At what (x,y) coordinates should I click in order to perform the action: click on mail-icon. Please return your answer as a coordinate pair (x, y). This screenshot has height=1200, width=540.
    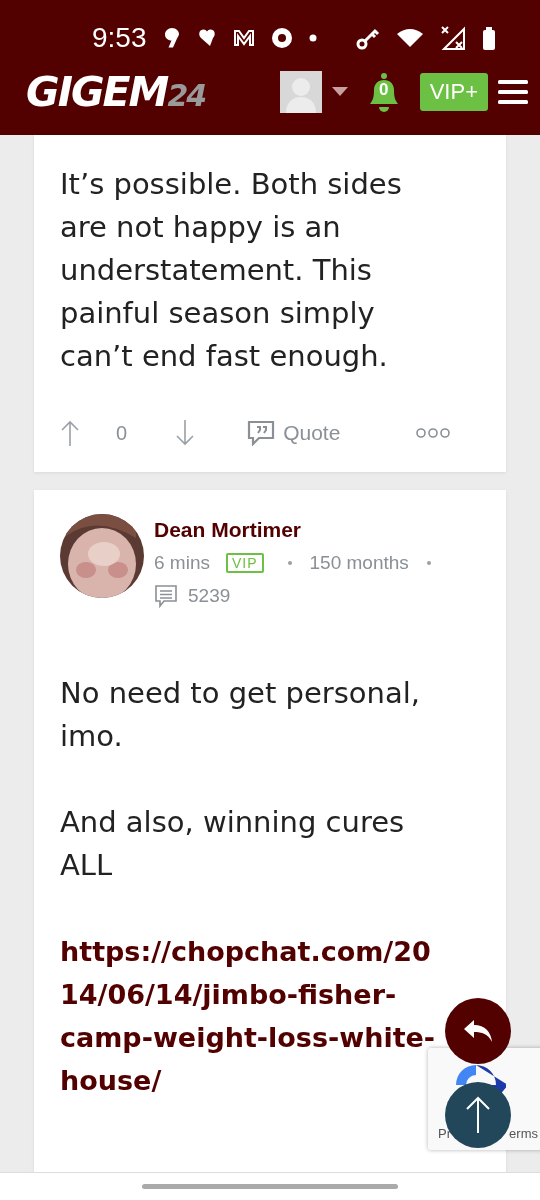
    Looking at the image, I should click on (243, 38).